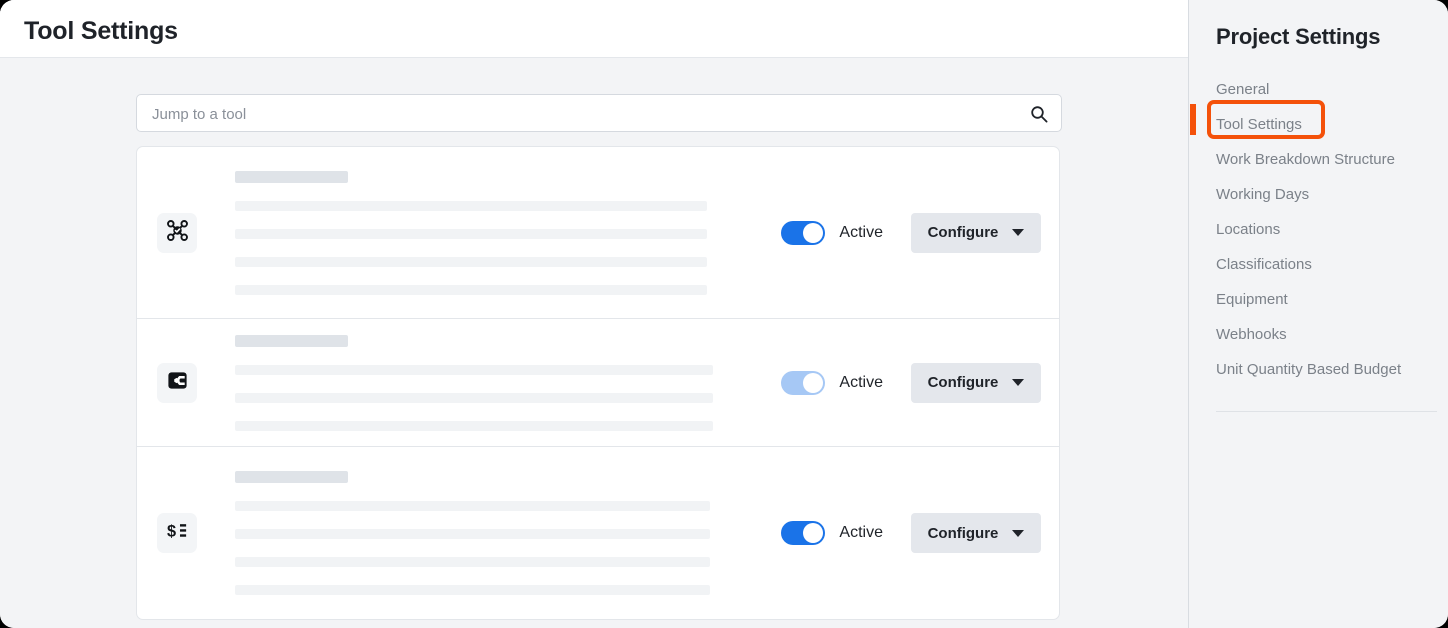 Image resolution: width=1448 pixels, height=628 pixels. I want to click on sidebar-divider, so click(1326, 411).